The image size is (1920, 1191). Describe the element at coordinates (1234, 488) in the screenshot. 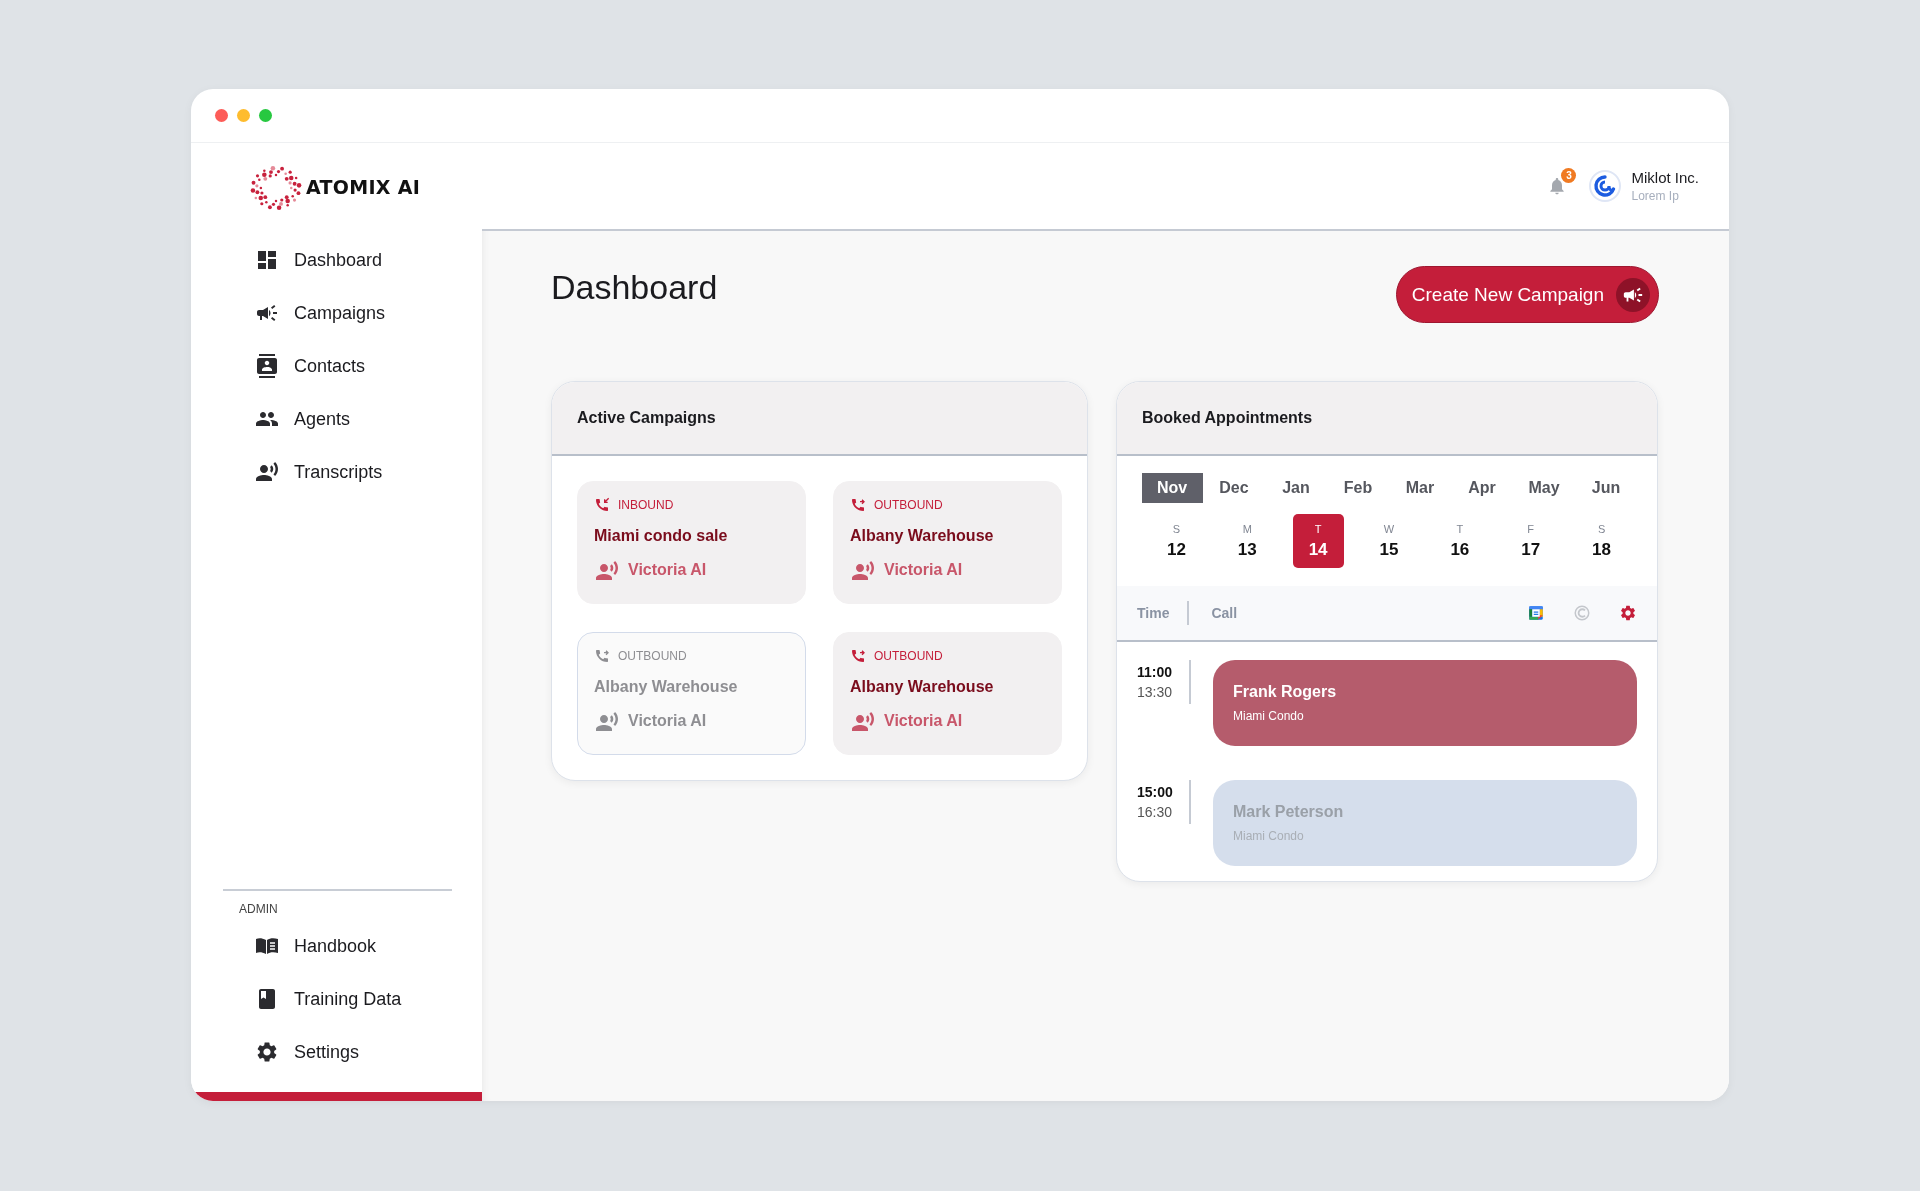

I see `month-tab: Dec` at that location.